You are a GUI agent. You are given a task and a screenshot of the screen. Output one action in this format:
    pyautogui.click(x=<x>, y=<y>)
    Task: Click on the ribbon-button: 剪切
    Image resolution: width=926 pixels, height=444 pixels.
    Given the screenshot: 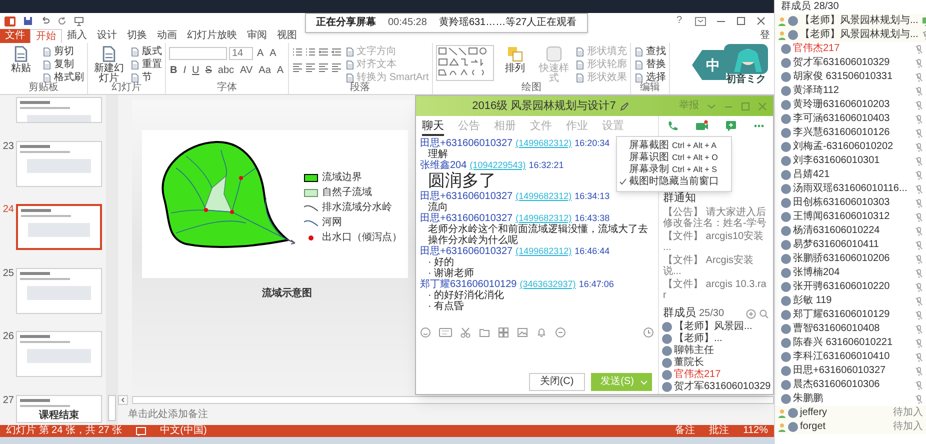 What is the action you would take?
    pyautogui.click(x=63, y=51)
    